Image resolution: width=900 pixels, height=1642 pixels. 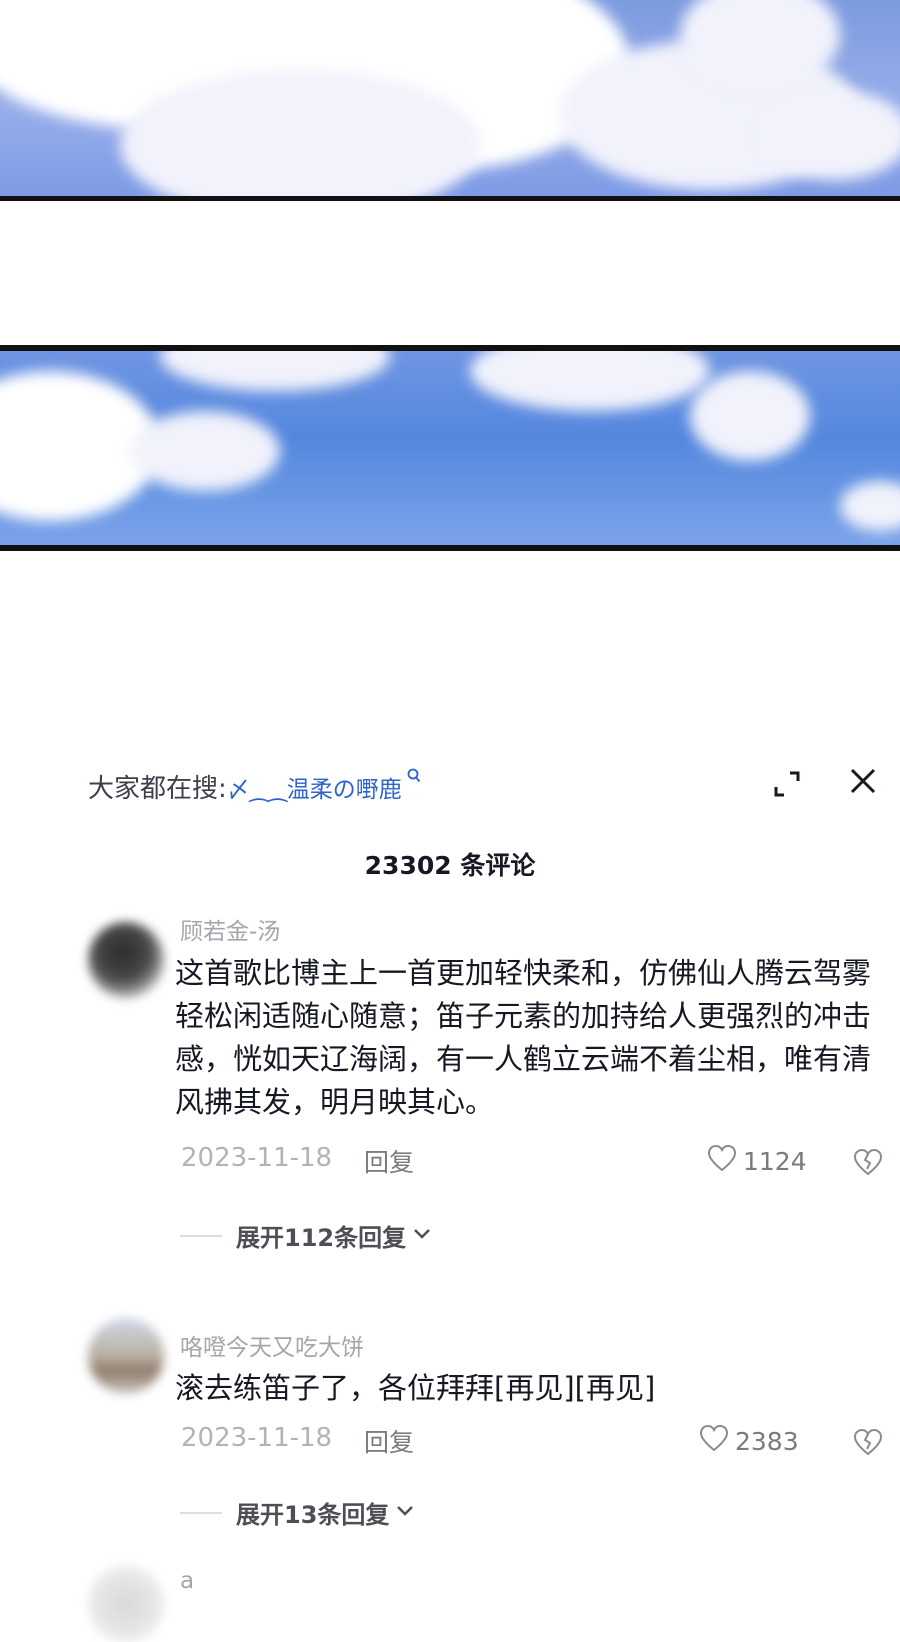 I want to click on search-suggestion: 大家都在搜:〆⁔⁔温柔の嘢鹿, so click(x=254, y=786).